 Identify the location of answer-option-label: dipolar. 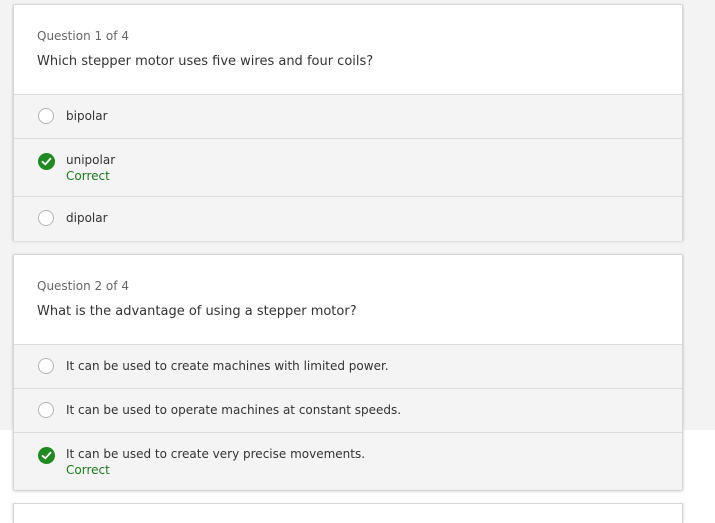
(87, 218).